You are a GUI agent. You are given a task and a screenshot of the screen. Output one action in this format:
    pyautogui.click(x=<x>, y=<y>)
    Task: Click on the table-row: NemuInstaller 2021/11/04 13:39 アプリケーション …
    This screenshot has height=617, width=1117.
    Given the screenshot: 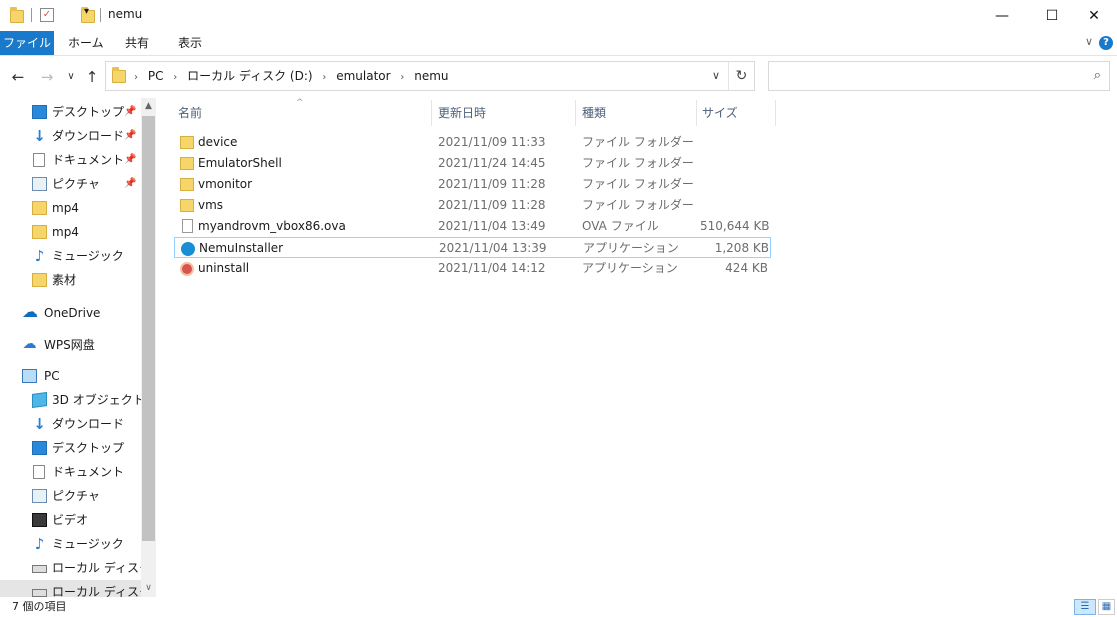 What is the action you would take?
    pyautogui.click(x=472, y=247)
    